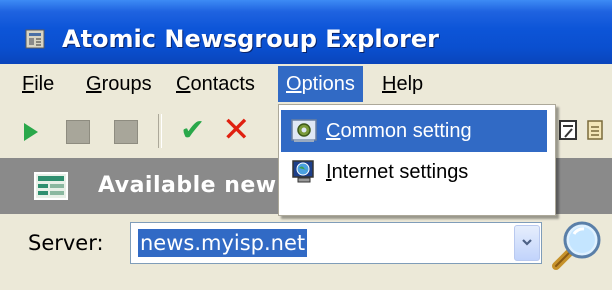  I want to click on menu-item-common-setting-label: Common setting, so click(399, 131).